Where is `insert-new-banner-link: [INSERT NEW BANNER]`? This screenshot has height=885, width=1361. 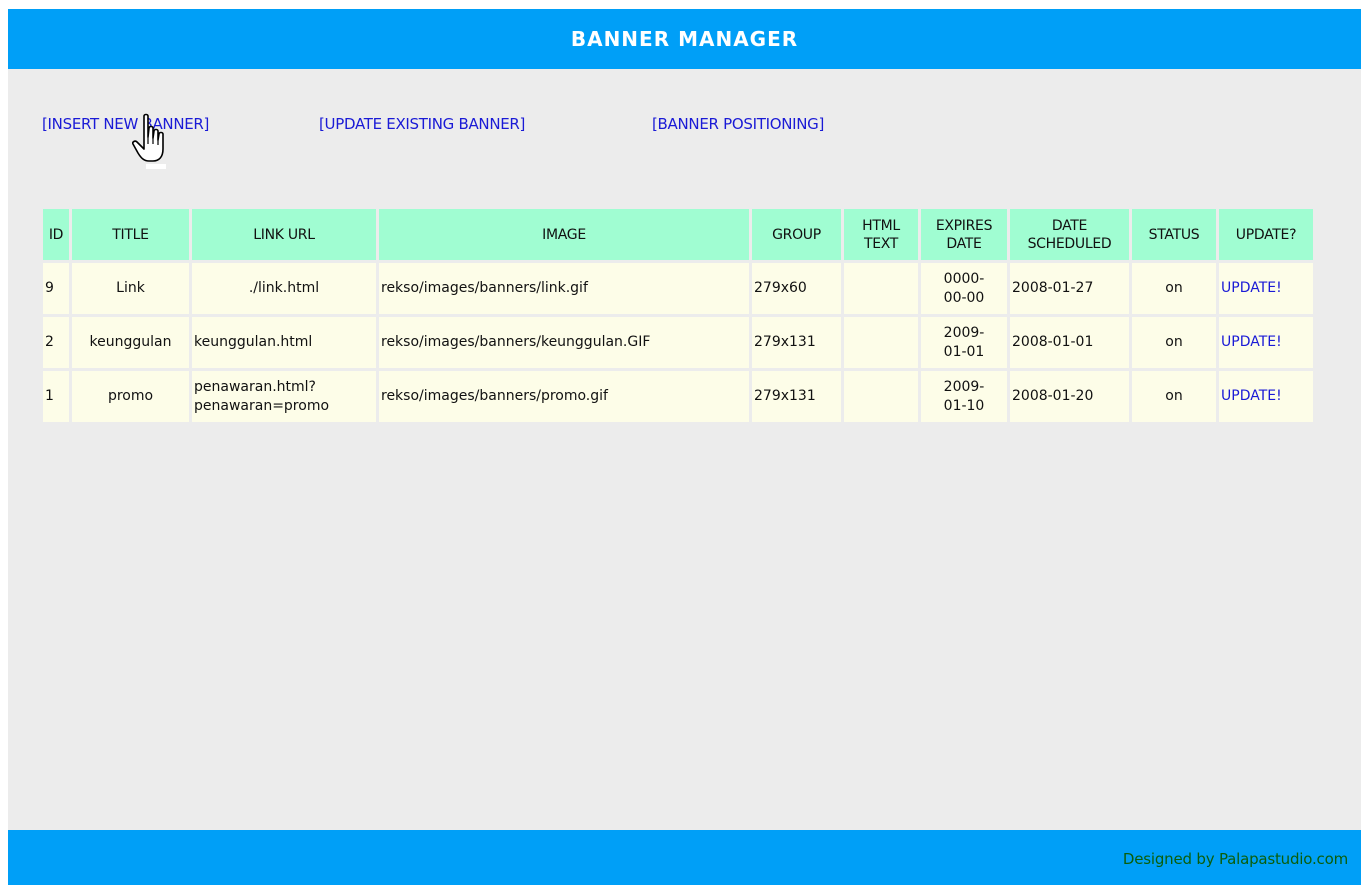 insert-new-banner-link: [INSERT NEW BANNER] is located at coordinates (125, 124).